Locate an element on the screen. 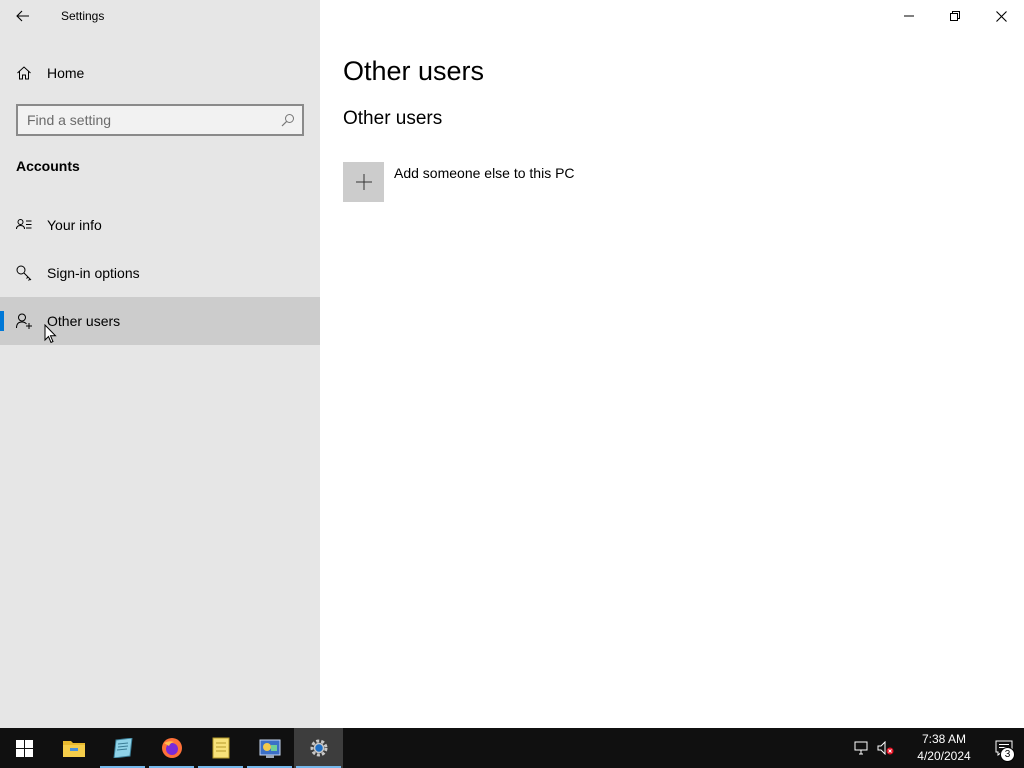  network-icon is located at coordinates (862, 748).